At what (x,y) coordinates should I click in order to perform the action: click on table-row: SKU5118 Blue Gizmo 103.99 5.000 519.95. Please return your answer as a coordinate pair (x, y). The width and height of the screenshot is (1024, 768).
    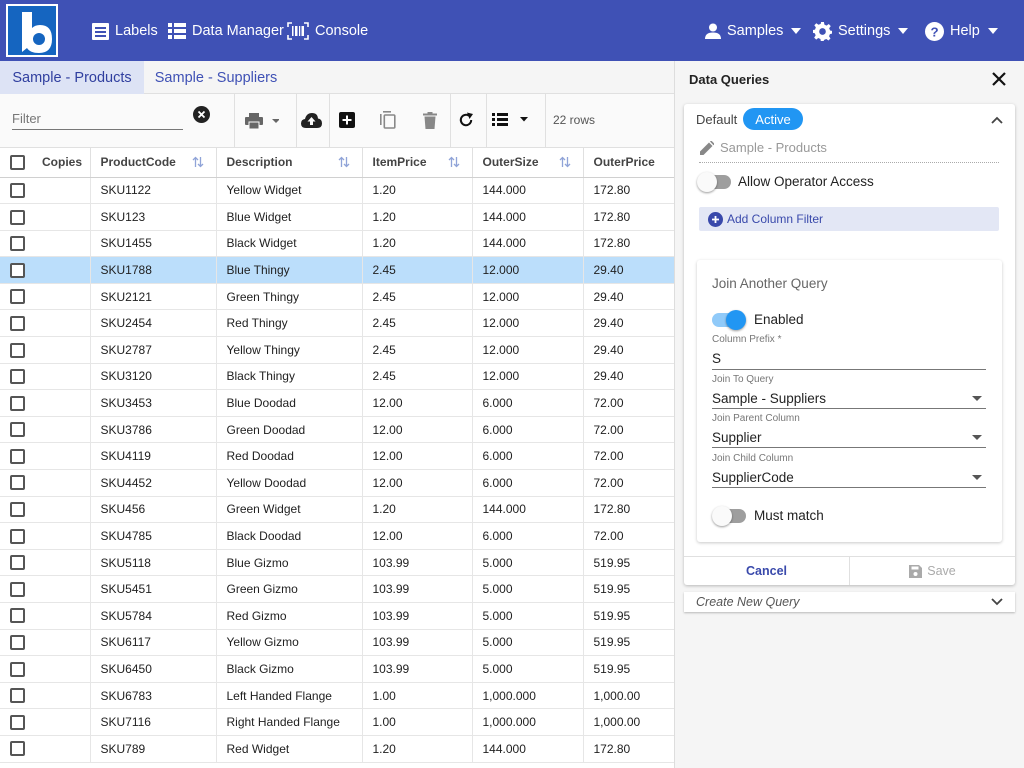
    Looking at the image, I should click on (337, 563).